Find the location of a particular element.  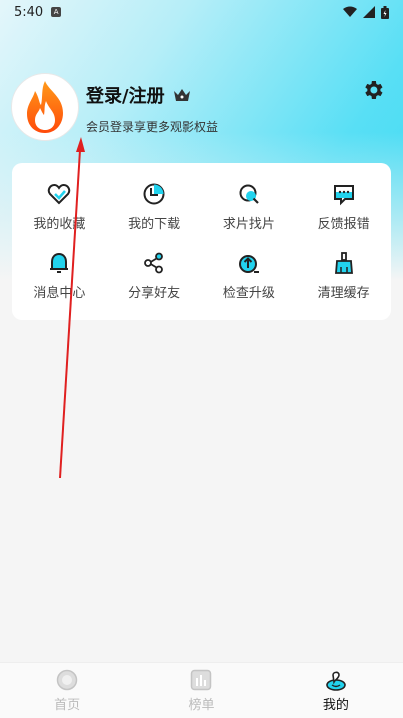

search-film-icon is located at coordinates (249, 194).